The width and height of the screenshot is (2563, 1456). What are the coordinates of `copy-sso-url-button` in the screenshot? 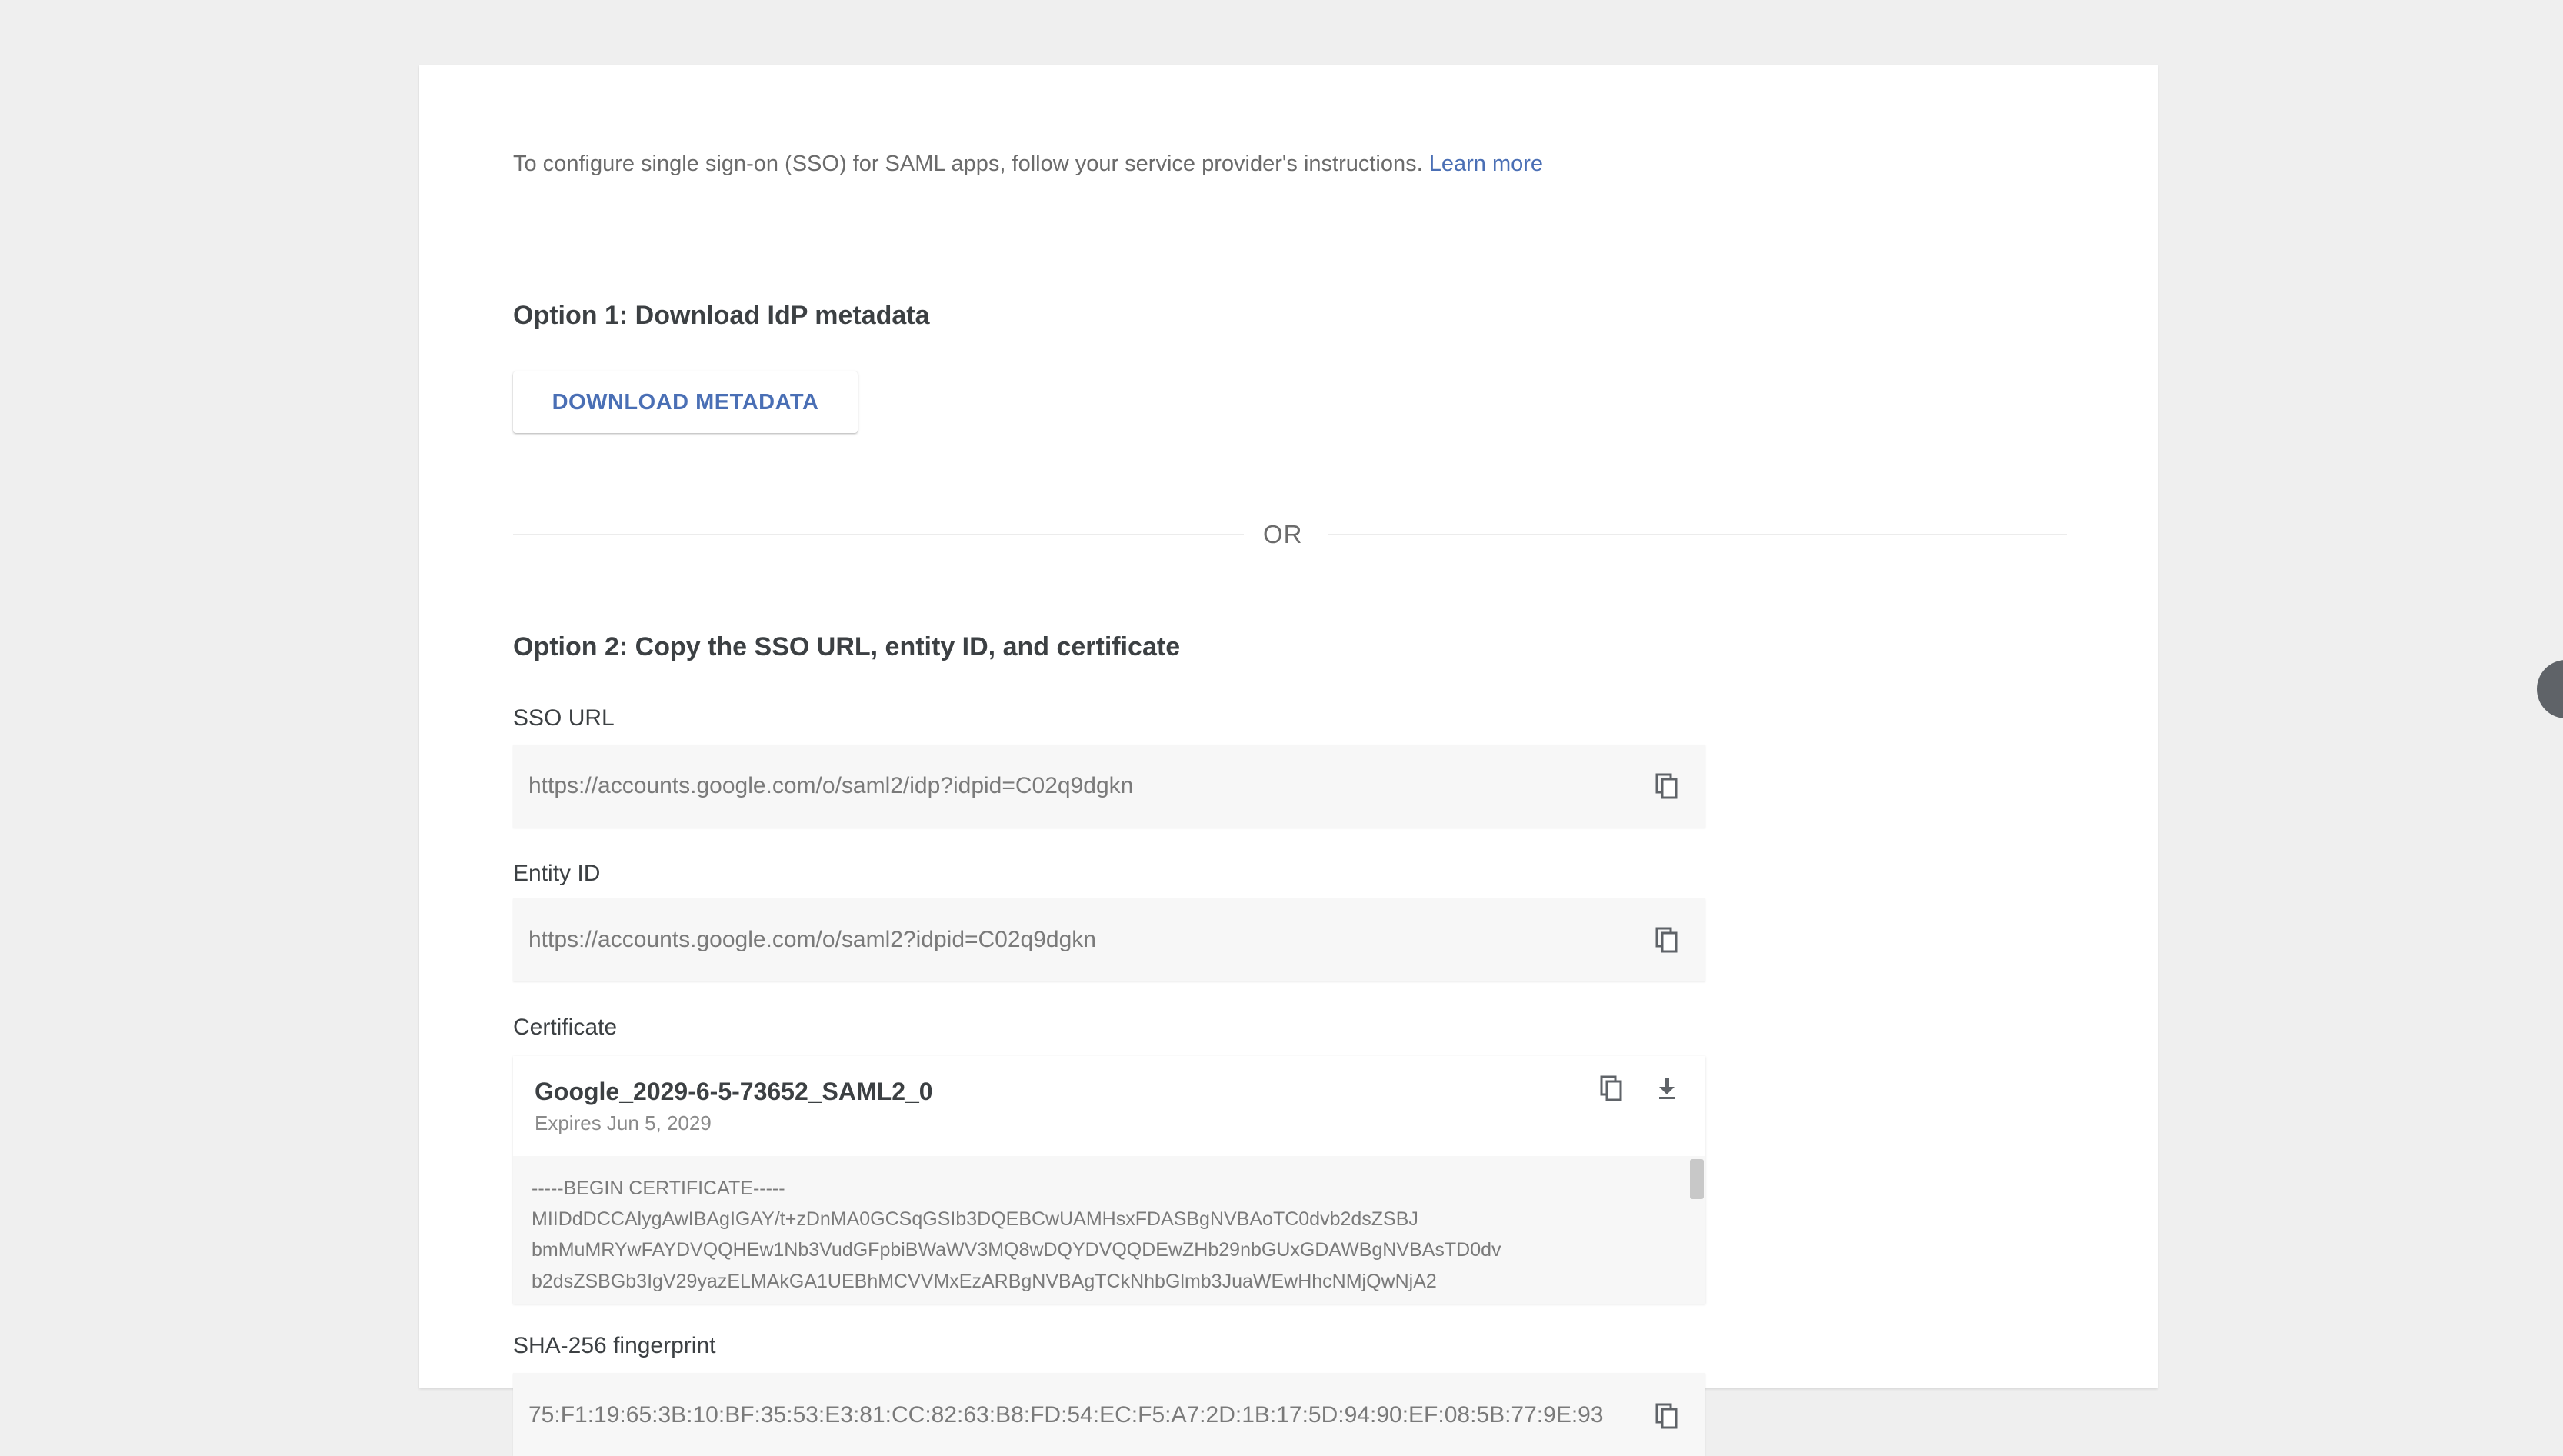 It's located at (1667, 786).